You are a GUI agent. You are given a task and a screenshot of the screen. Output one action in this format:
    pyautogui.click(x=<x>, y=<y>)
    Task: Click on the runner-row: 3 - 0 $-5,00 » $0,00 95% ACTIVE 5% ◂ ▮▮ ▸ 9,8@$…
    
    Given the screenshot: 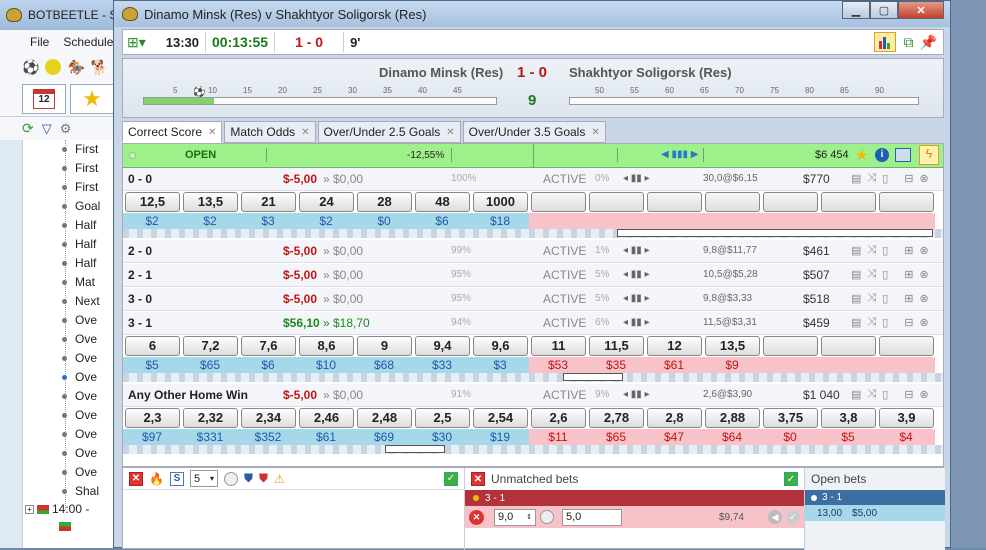 What is the action you would take?
    pyautogui.click(x=533, y=299)
    